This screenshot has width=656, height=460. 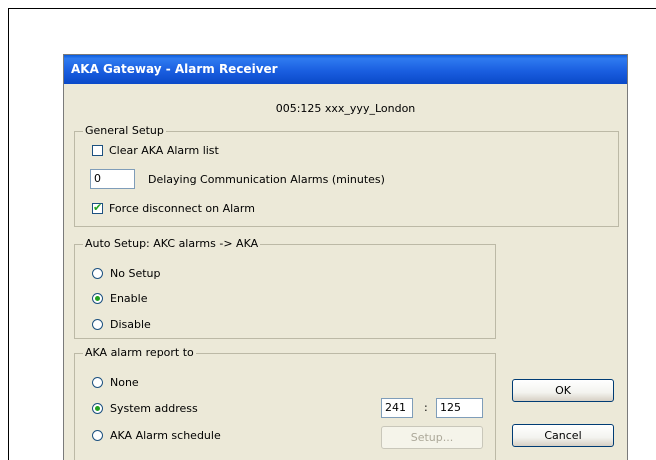 What do you see at coordinates (154, 408) in the screenshot?
I see `system-address-label: System address` at bounding box center [154, 408].